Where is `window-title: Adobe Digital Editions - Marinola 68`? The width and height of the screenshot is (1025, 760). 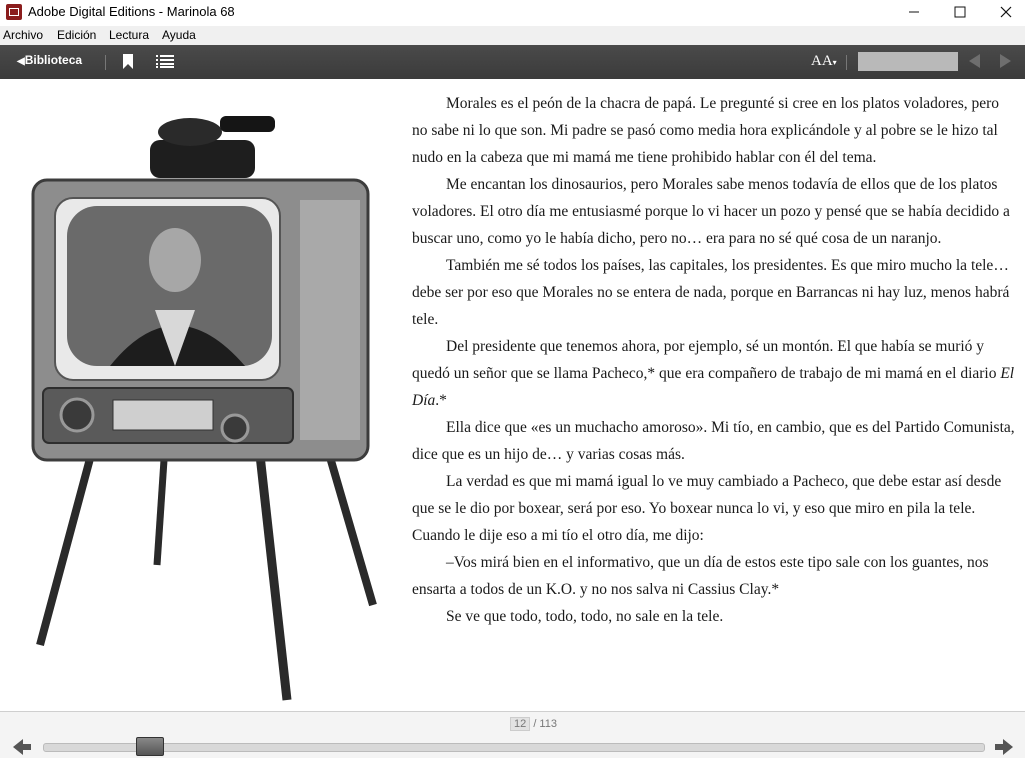 window-title: Adobe Digital Editions - Marinola 68 is located at coordinates (131, 11).